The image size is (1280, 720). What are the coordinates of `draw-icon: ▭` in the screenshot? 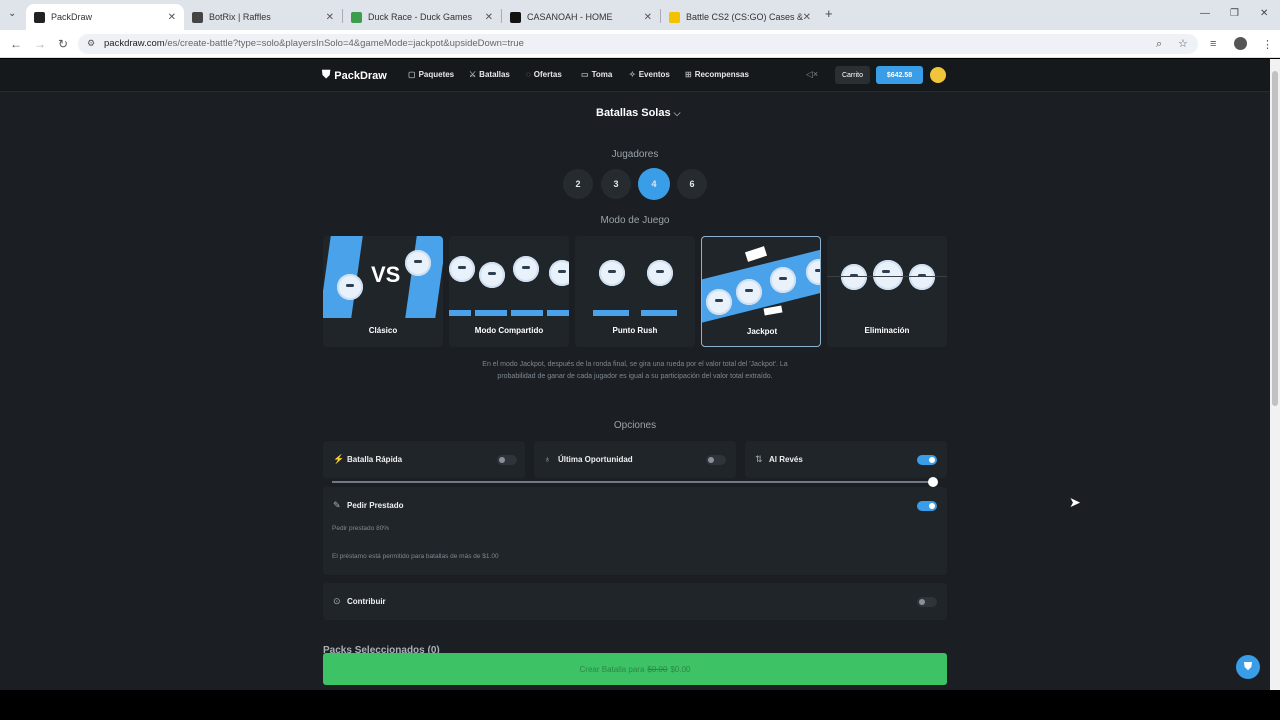 It's located at (585, 74).